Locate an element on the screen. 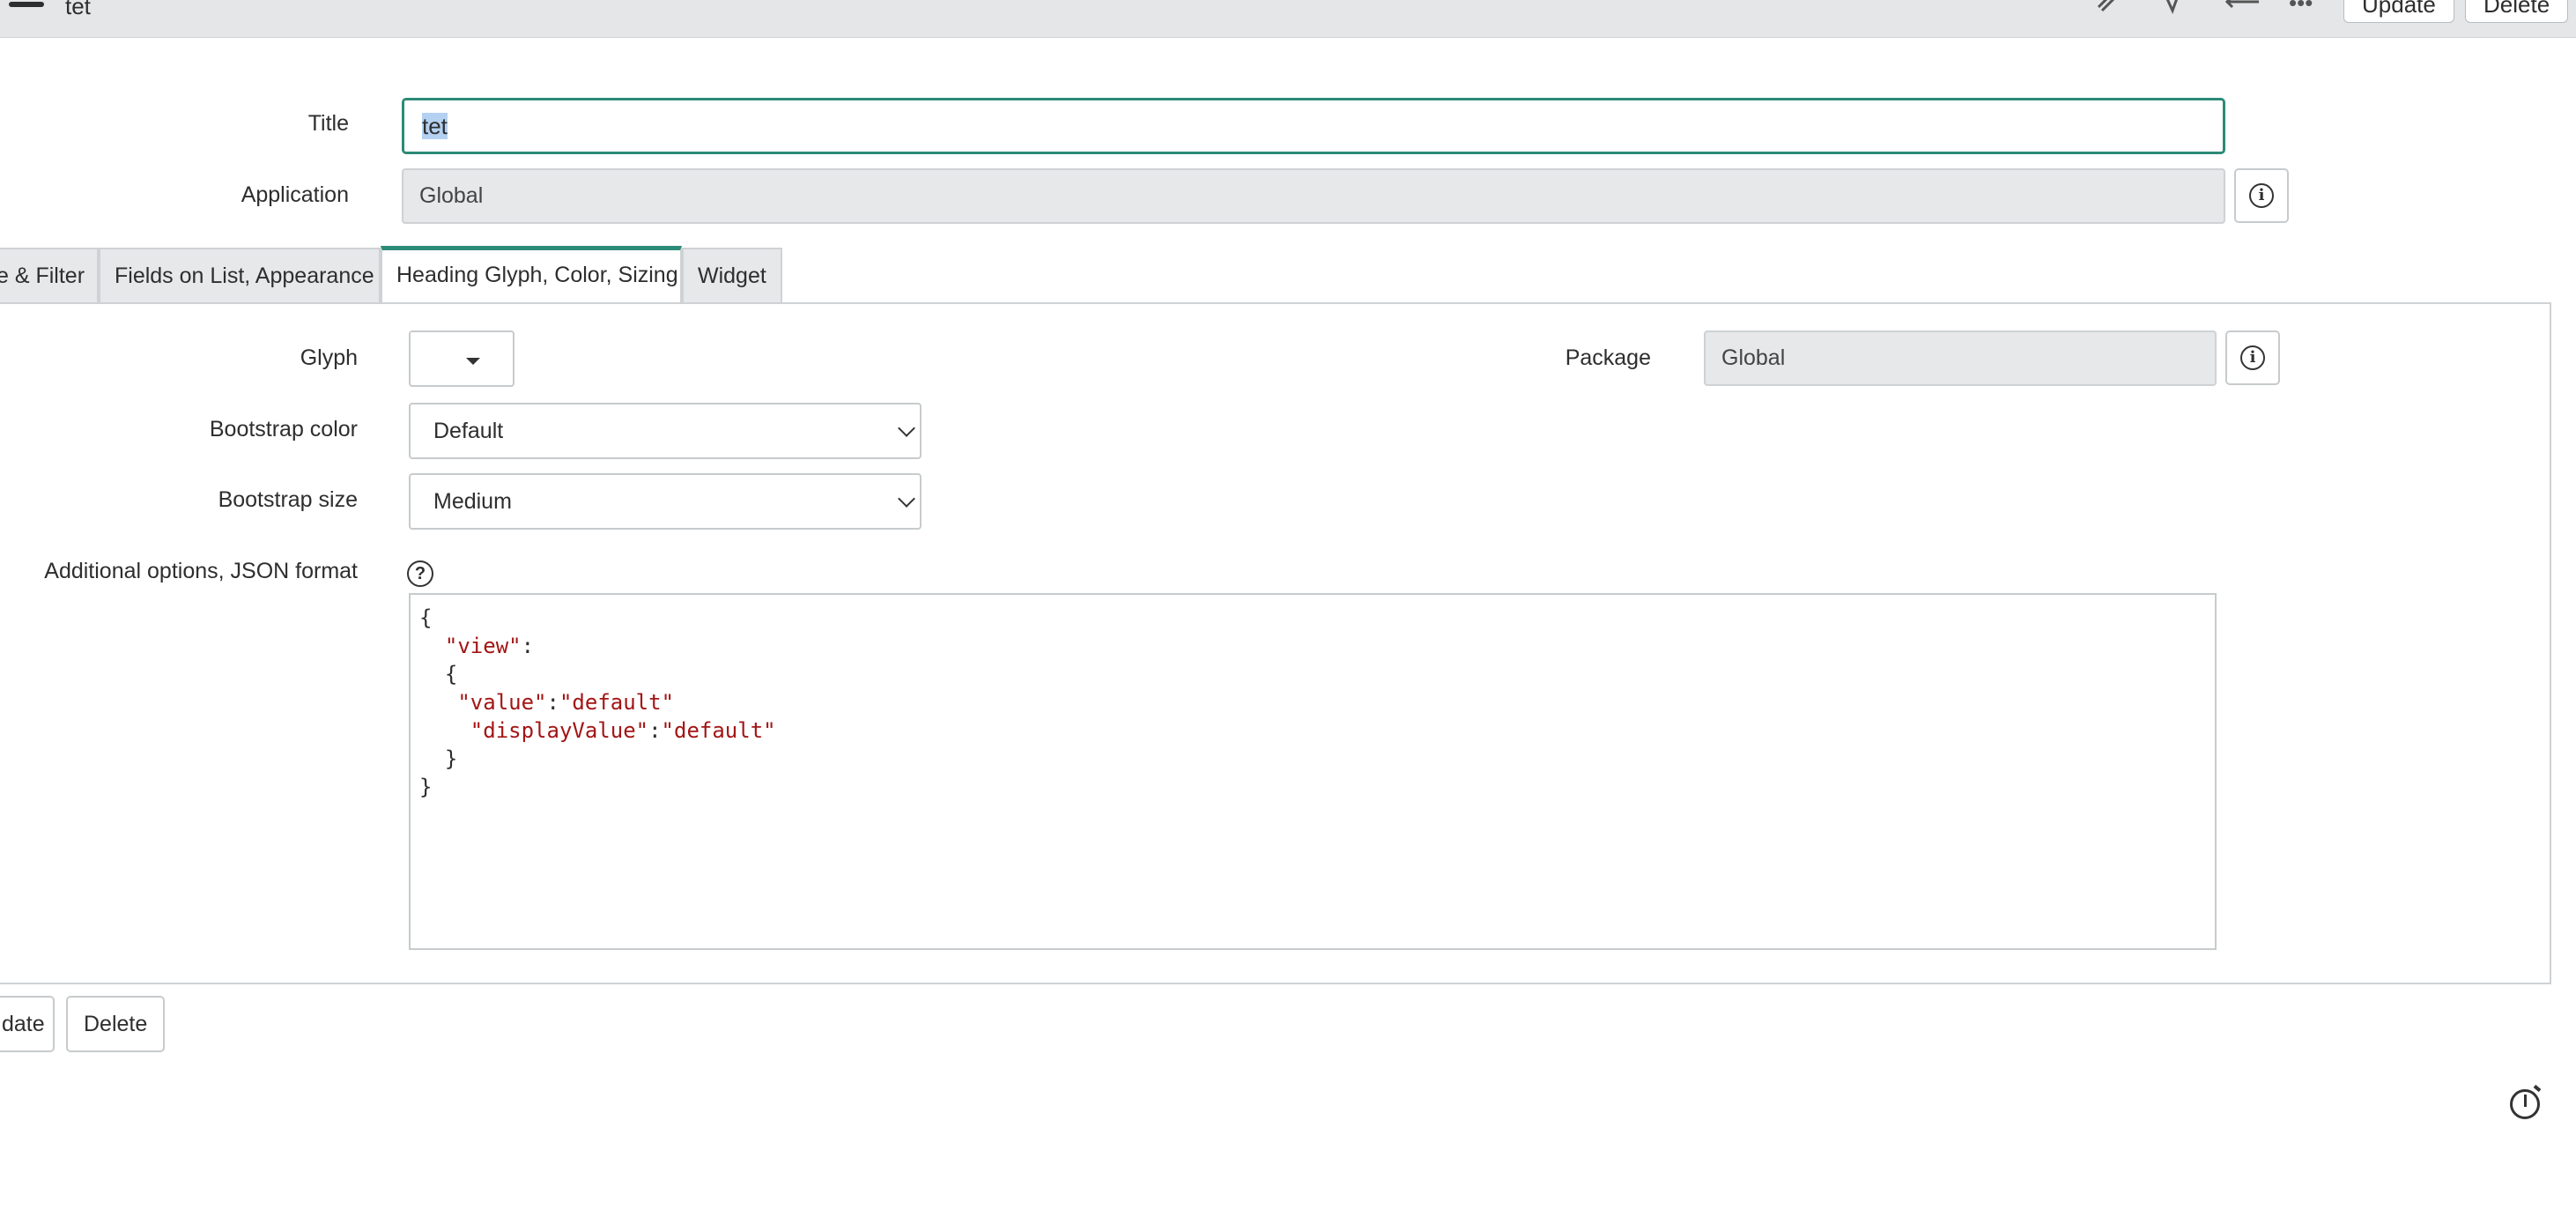  json-options-label: Additional options, JSON format is located at coordinates (201, 571).